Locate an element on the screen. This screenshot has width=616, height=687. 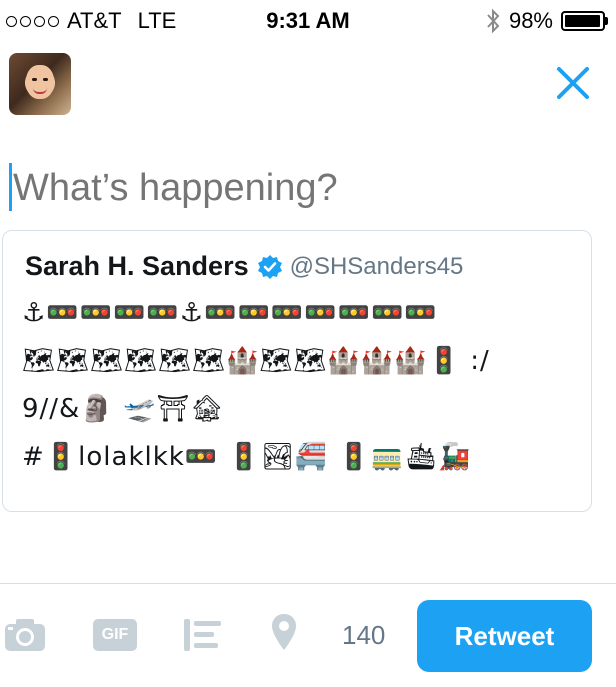
retweet-button: Retweet is located at coordinates (504, 636).